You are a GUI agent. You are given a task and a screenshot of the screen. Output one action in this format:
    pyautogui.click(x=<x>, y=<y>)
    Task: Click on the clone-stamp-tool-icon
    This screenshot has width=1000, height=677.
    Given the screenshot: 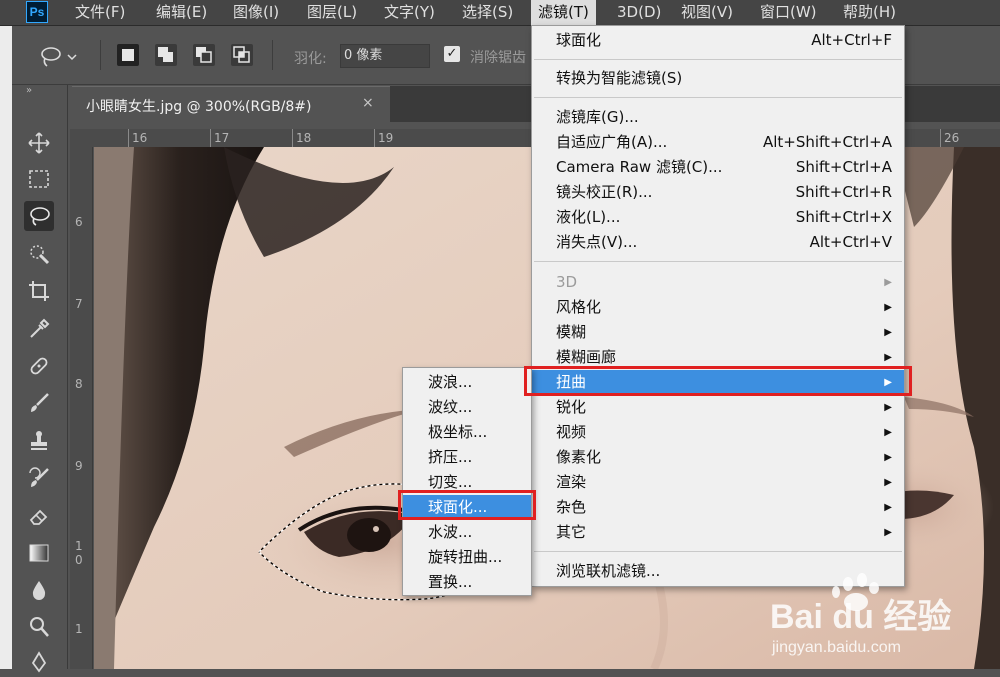 What is the action you would take?
    pyautogui.click(x=39, y=440)
    